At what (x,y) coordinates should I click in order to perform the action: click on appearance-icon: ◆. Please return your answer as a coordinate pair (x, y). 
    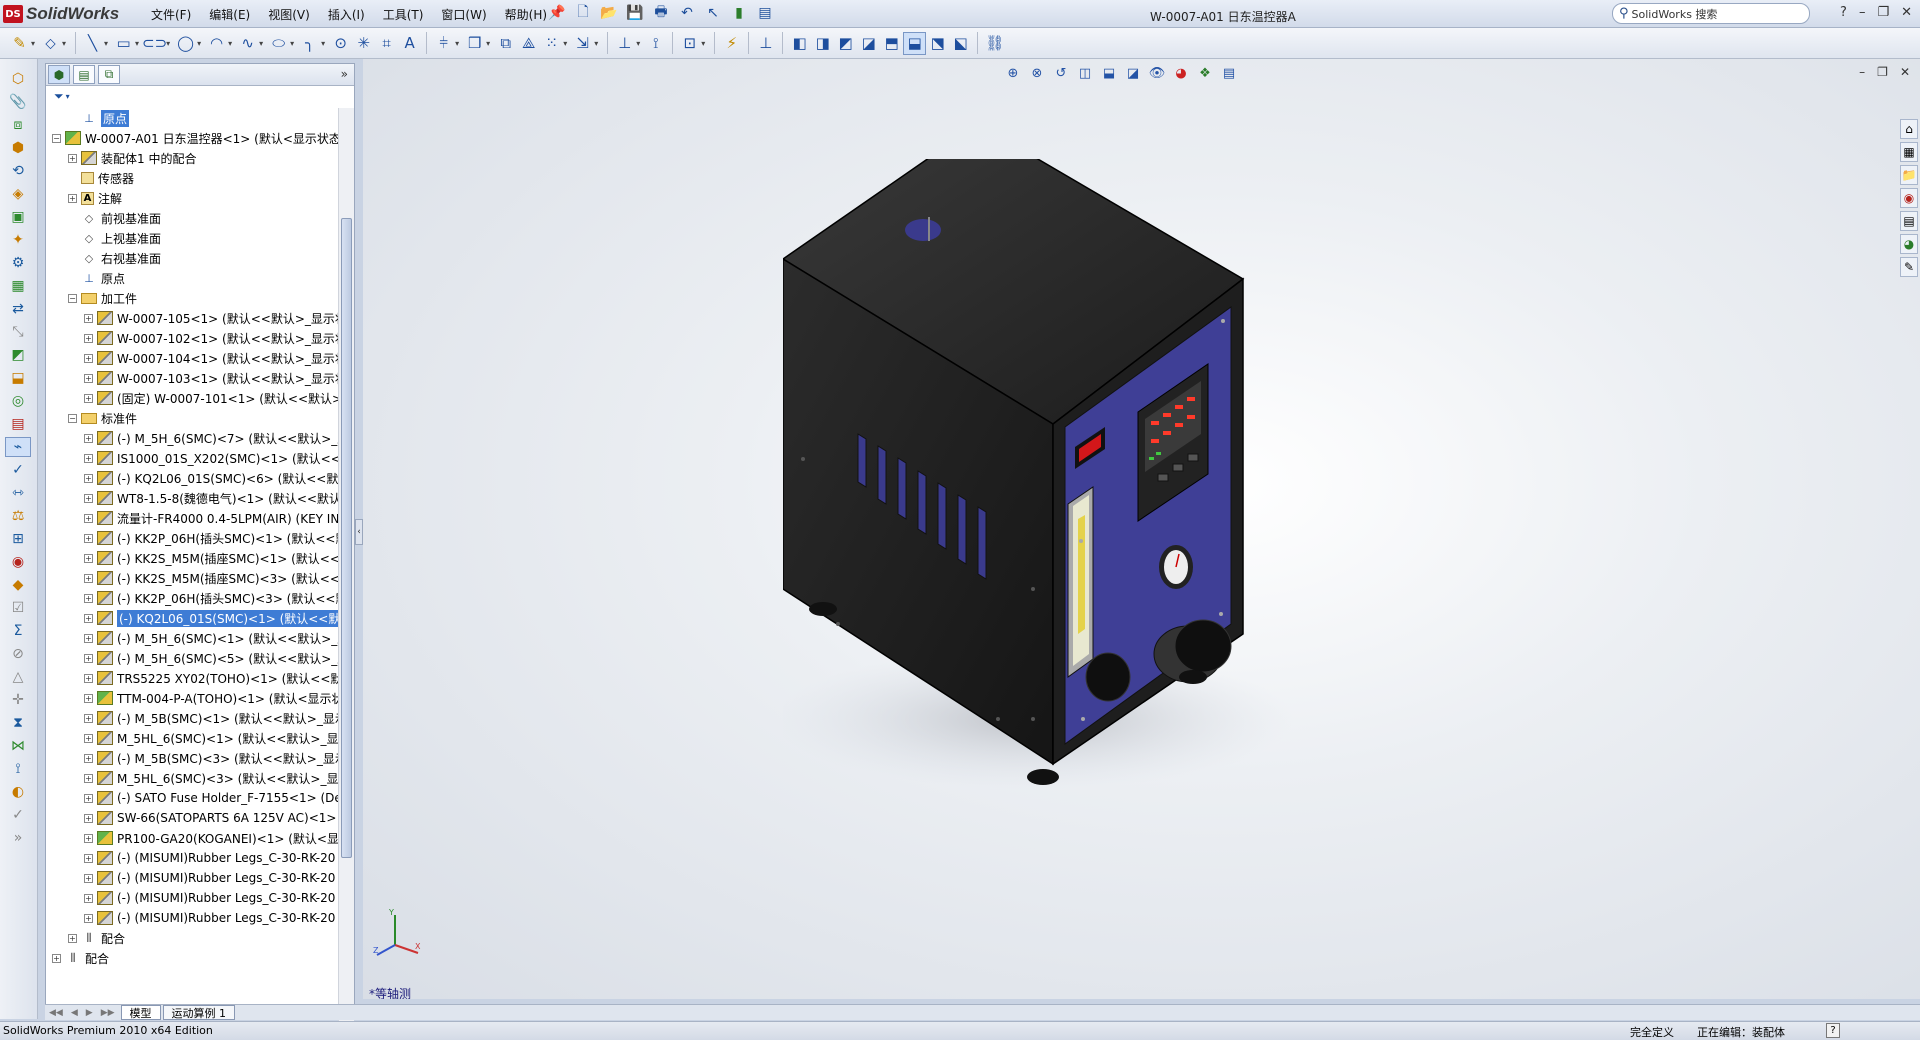
    Looking at the image, I should click on (18, 585).